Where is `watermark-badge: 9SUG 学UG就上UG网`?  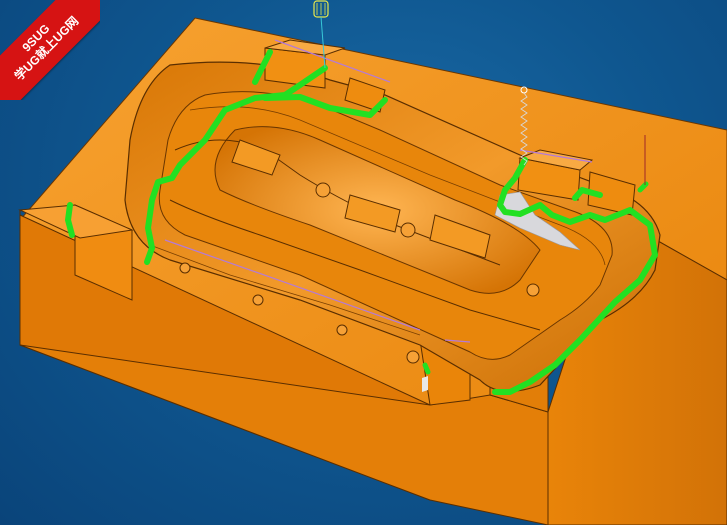
watermark-badge: 9SUG 学UG就上UG网 is located at coordinates (50, 50).